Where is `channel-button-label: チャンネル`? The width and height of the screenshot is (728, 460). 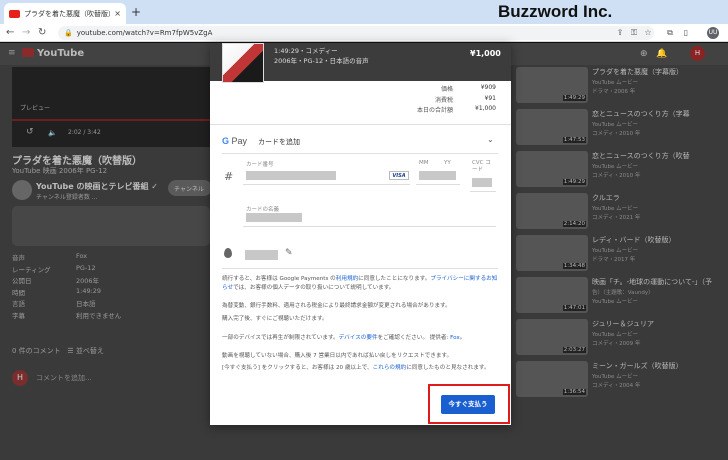
channel-button-label: チャンネル is located at coordinates (189, 189).